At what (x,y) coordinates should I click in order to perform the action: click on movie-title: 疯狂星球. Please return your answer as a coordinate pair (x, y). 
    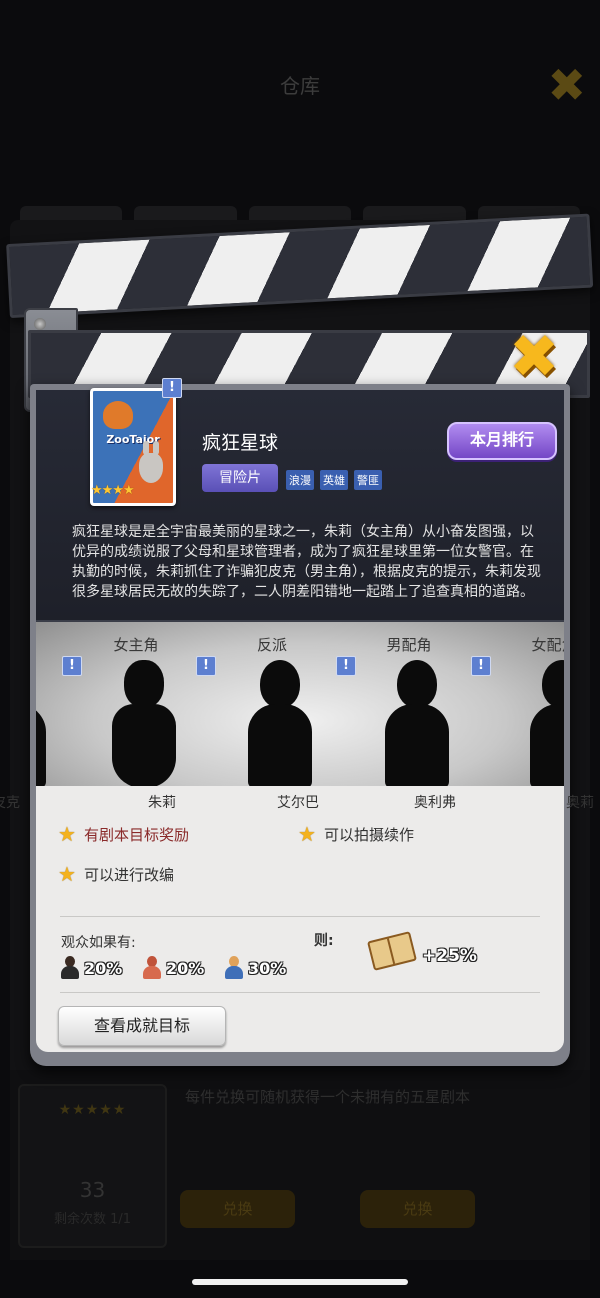
    Looking at the image, I should click on (240, 443).